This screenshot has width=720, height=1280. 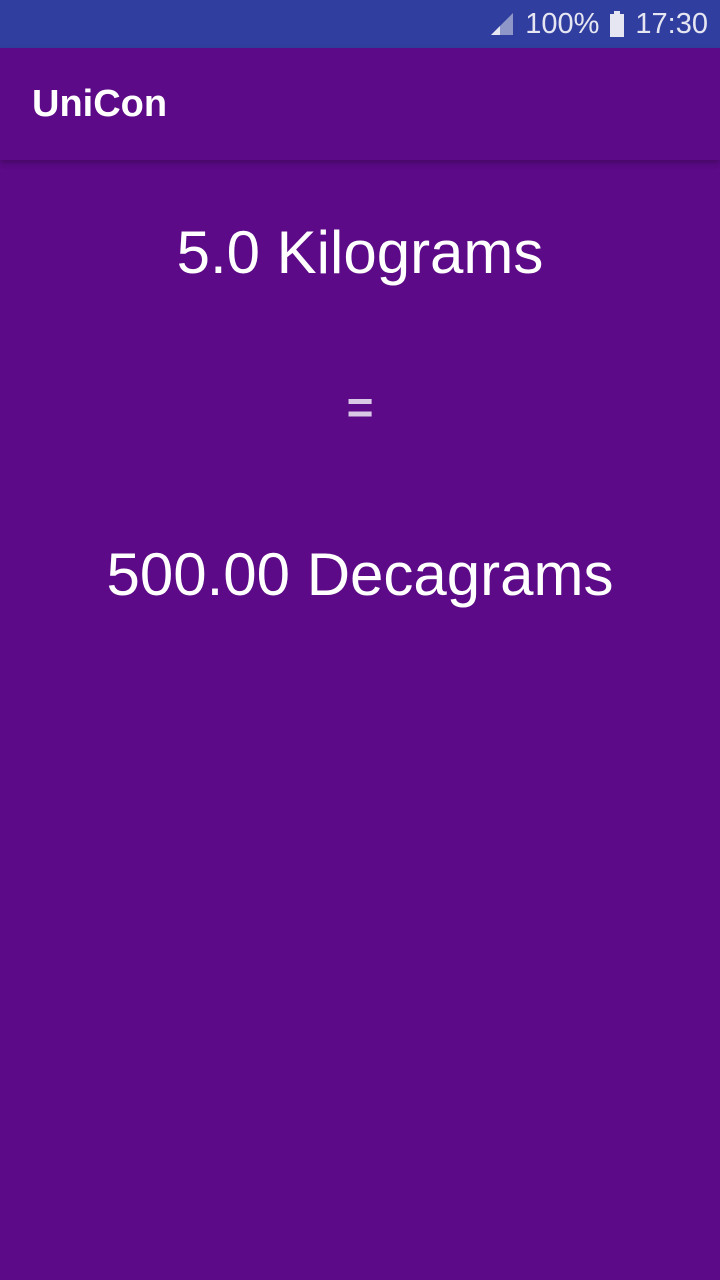 I want to click on status-indicators: 100% 17:30, so click(x=598, y=24).